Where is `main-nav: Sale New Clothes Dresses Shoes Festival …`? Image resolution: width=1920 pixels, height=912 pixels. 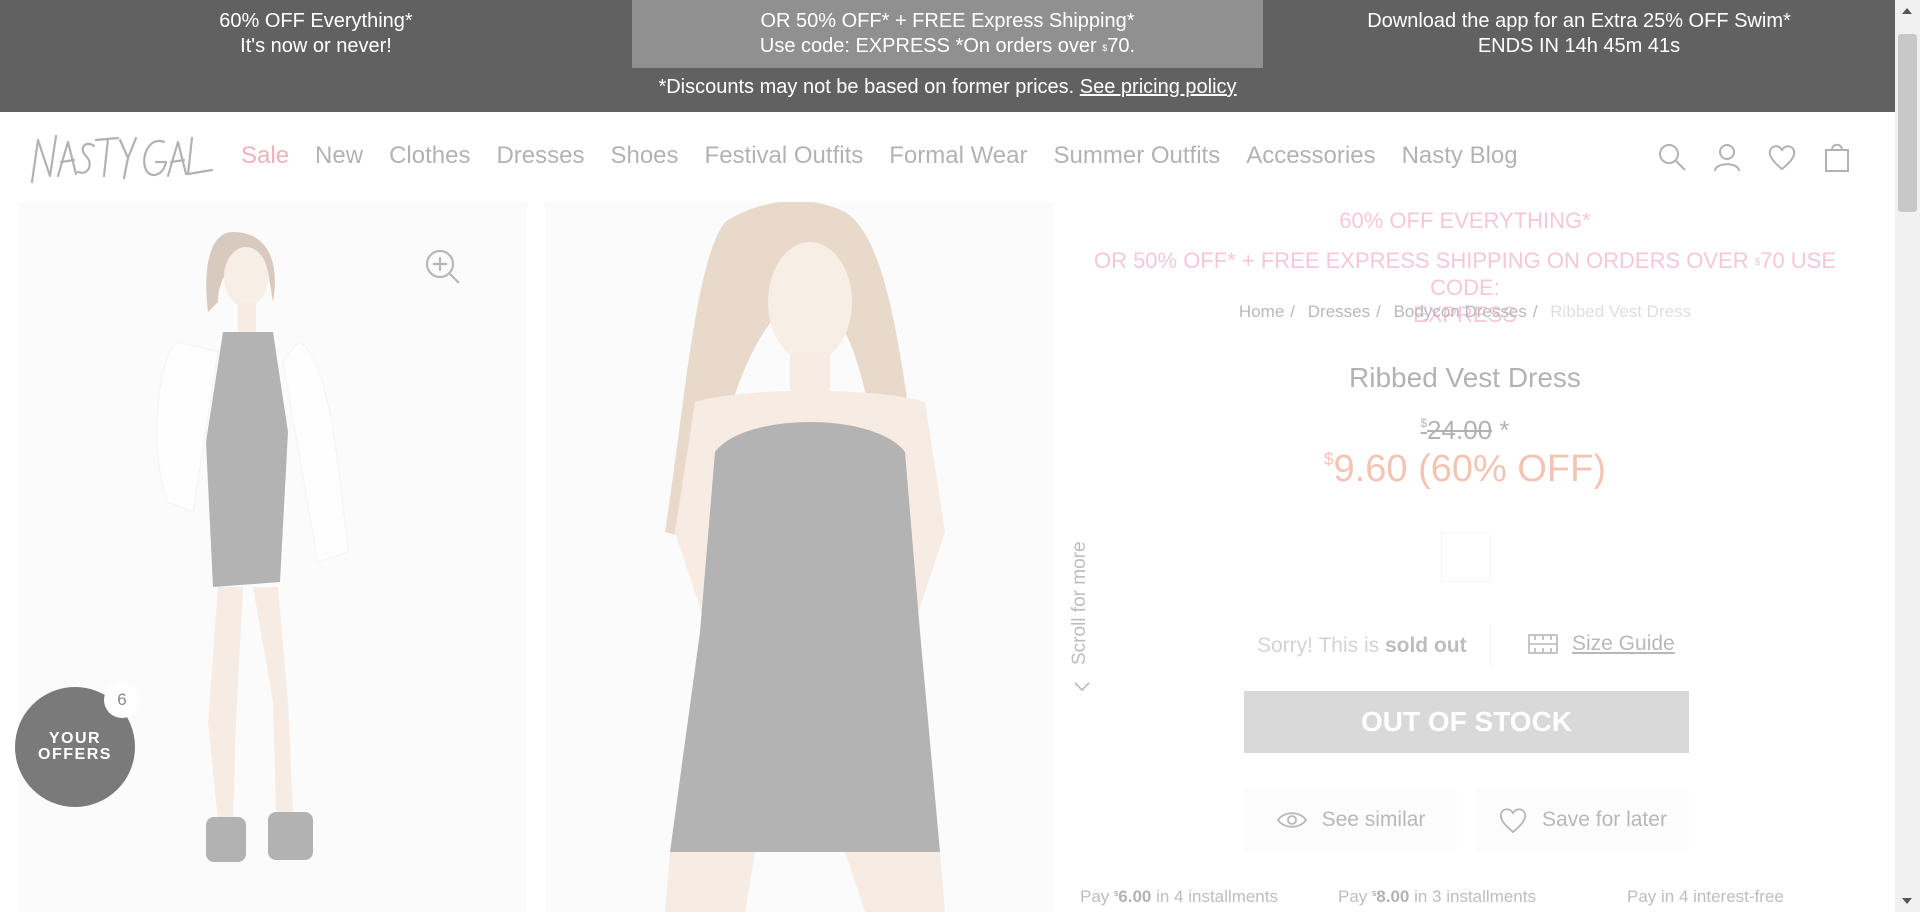 main-nav: Sale New Clothes Dresses Shoes Festival … is located at coordinates (892, 156).